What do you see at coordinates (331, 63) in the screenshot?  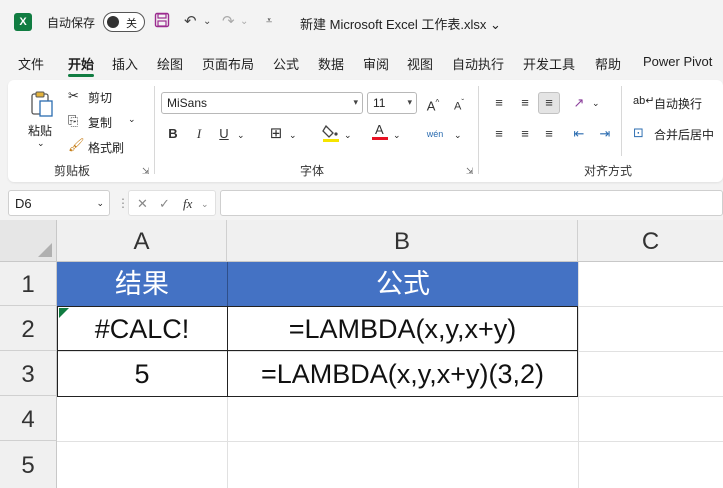 I see `tab-data: 数据` at bounding box center [331, 63].